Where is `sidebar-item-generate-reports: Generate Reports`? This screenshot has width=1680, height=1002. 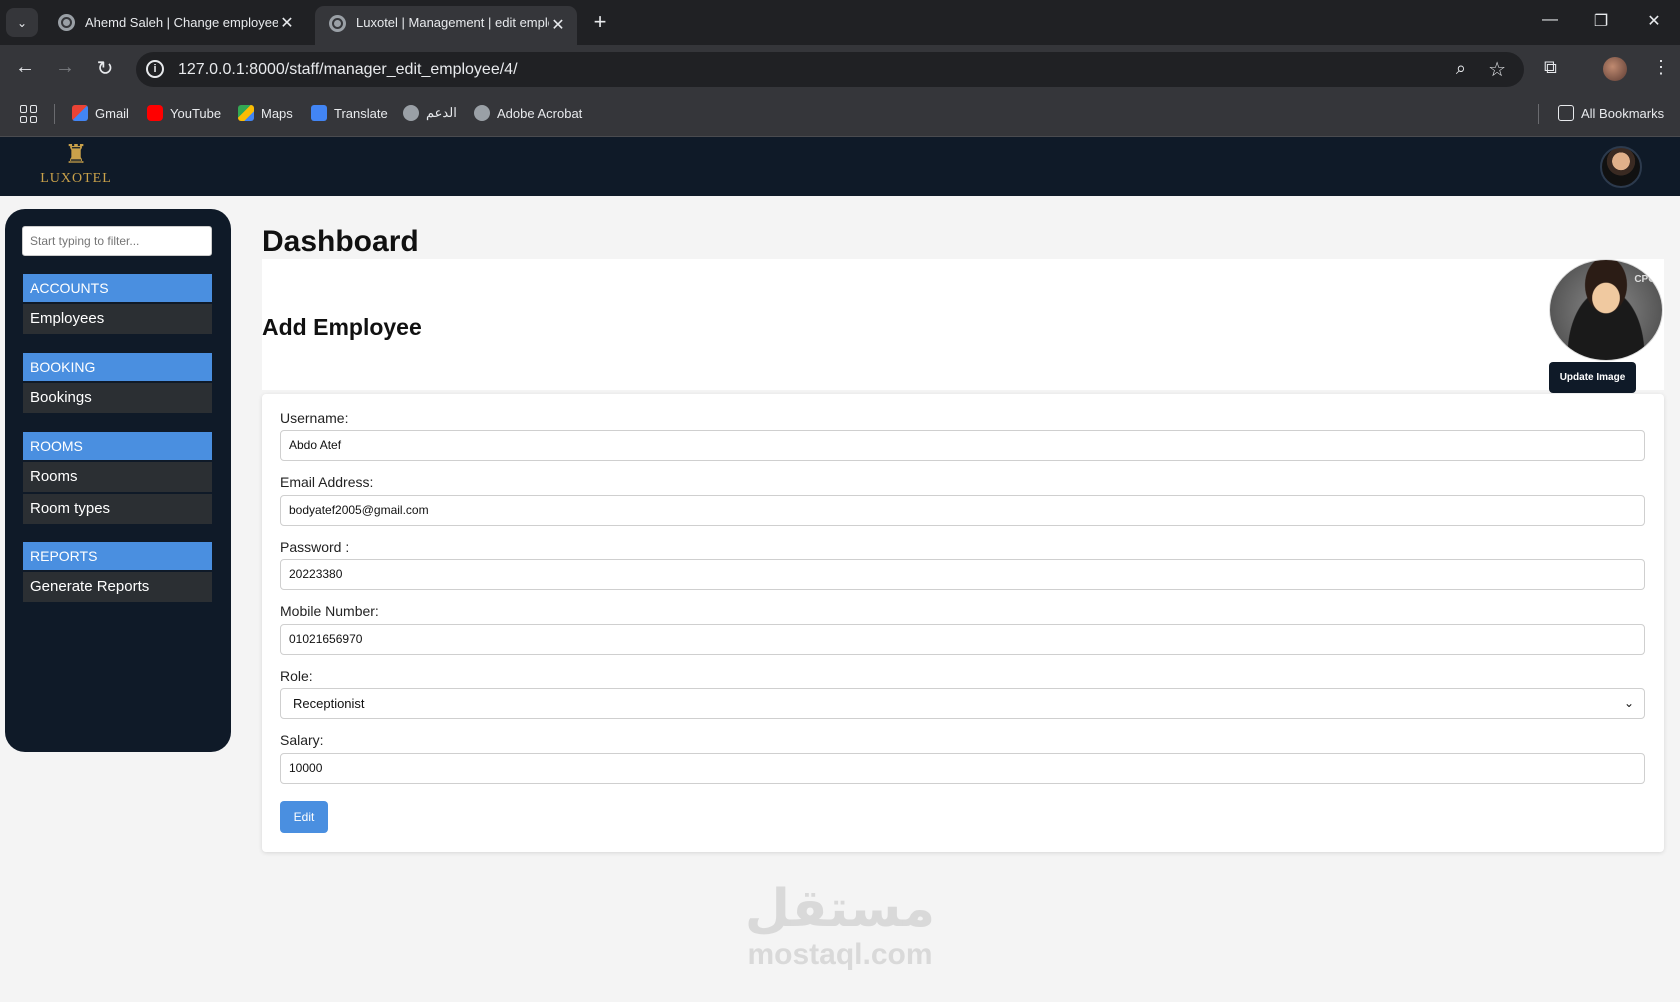
sidebar-item-generate-reports: Generate Reports is located at coordinates (117, 587).